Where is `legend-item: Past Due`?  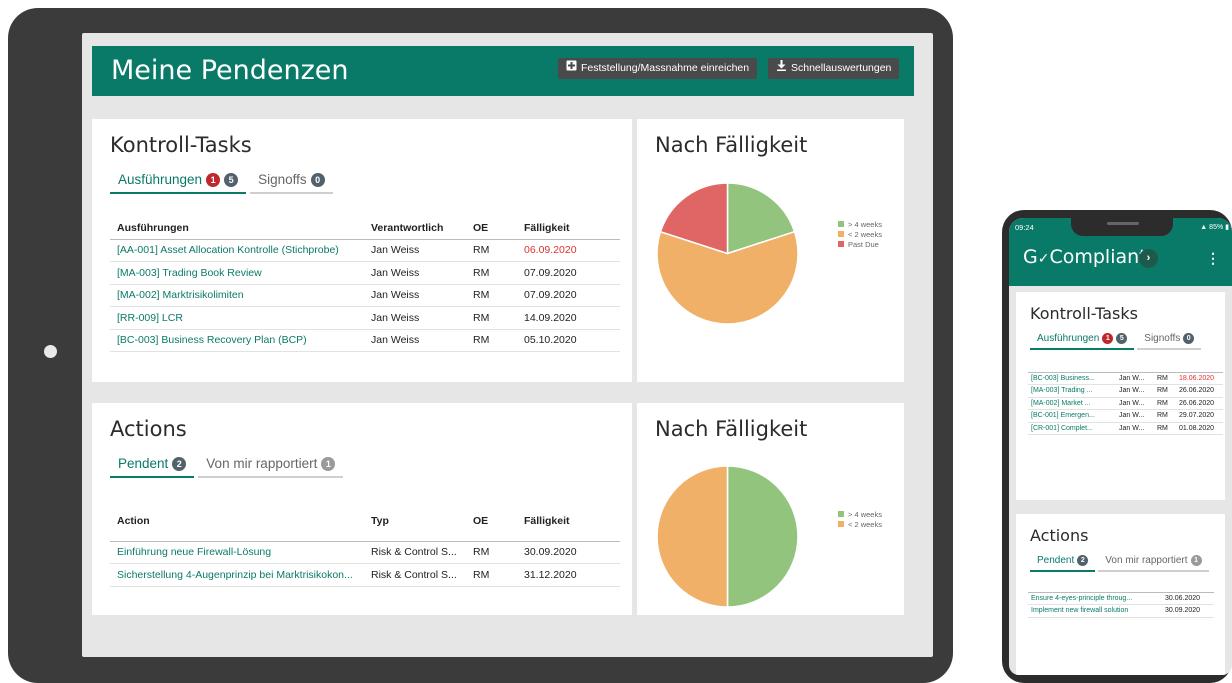
legend-item: Past Due is located at coordinates (860, 244).